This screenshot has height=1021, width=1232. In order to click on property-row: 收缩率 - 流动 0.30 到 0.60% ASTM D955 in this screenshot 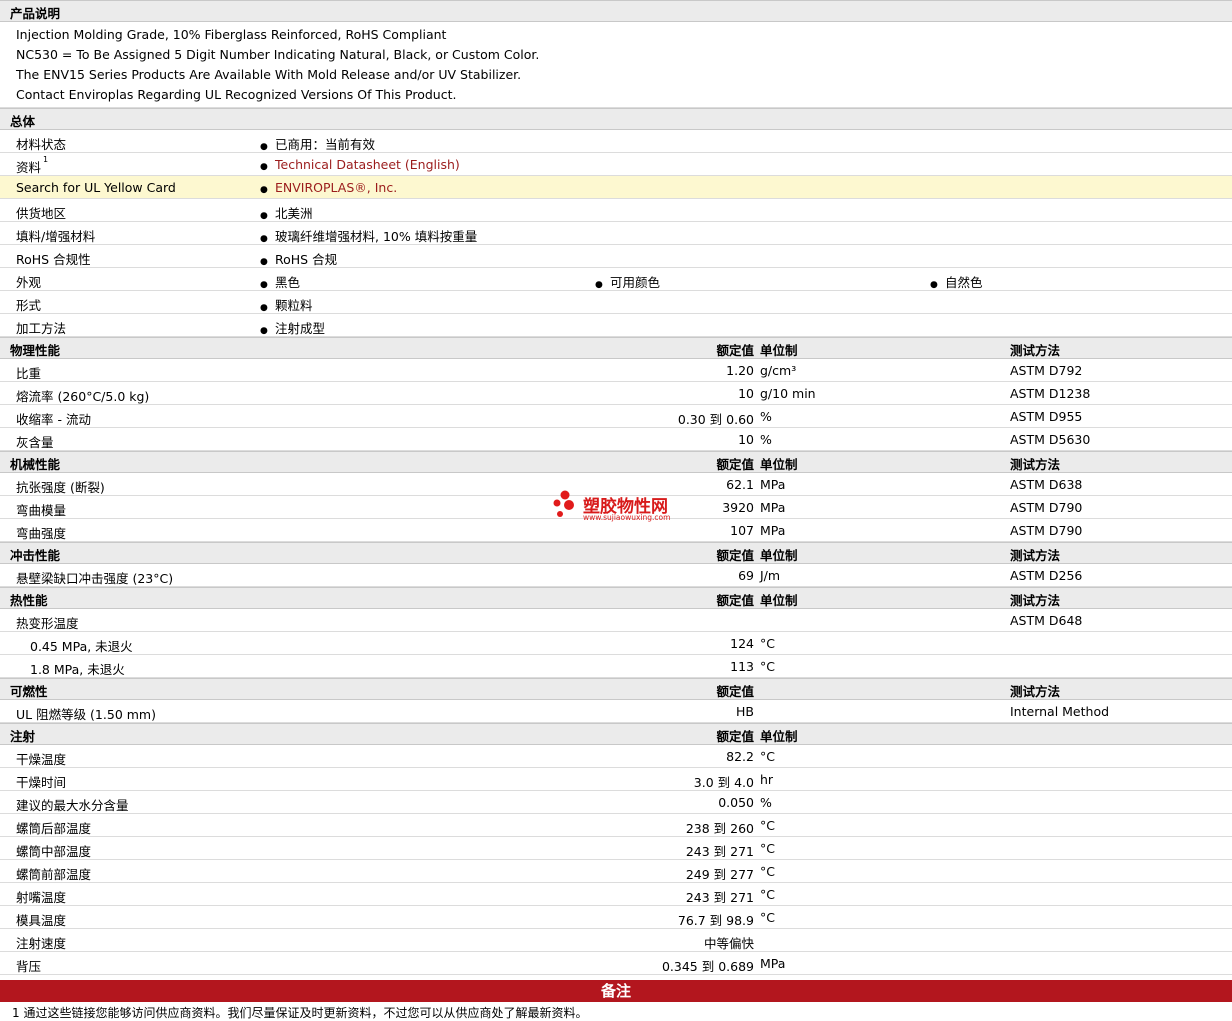, I will do `click(616, 416)`.